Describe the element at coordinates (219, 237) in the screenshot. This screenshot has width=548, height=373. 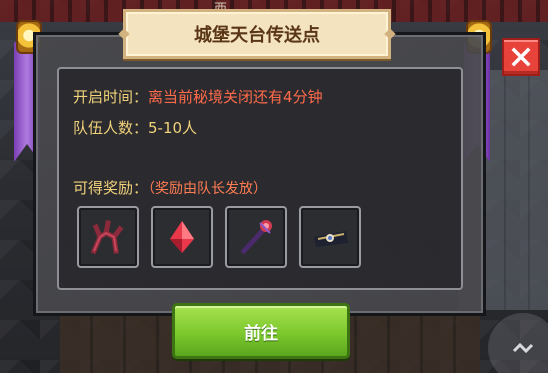
I see `reward-slots` at that location.